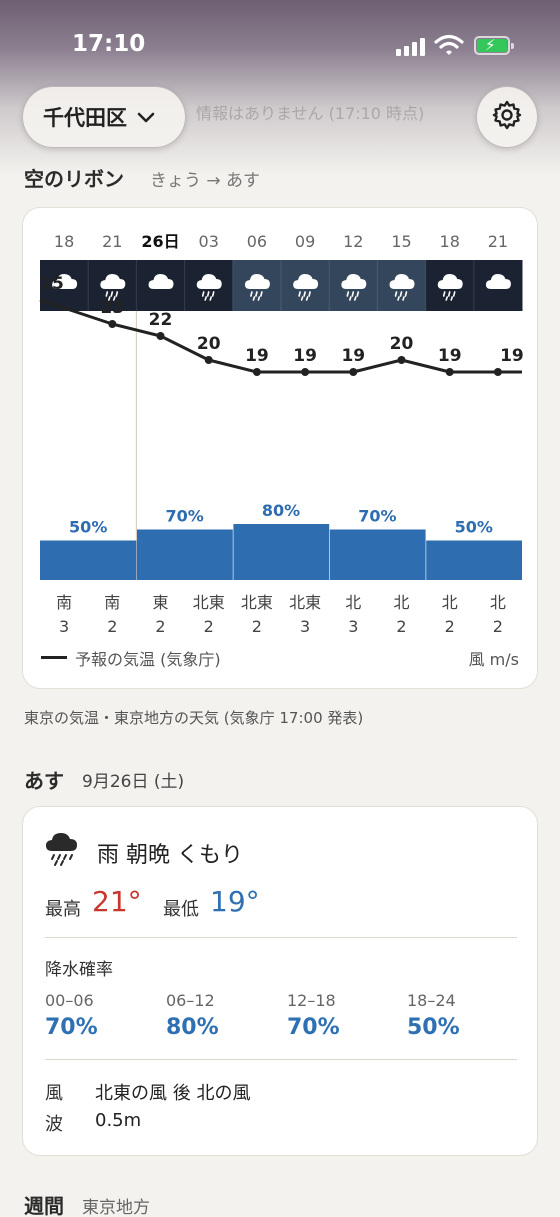  Describe the element at coordinates (433, 1027) in the screenshot. I see `precip-value: 50%` at that location.